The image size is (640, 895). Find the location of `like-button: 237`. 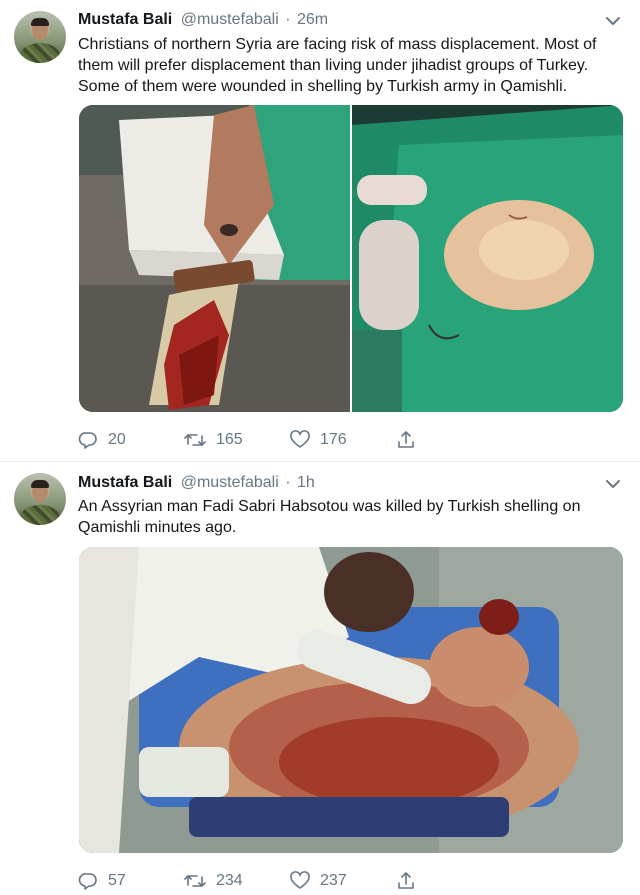

like-button: 237 is located at coordinates (318, 881).